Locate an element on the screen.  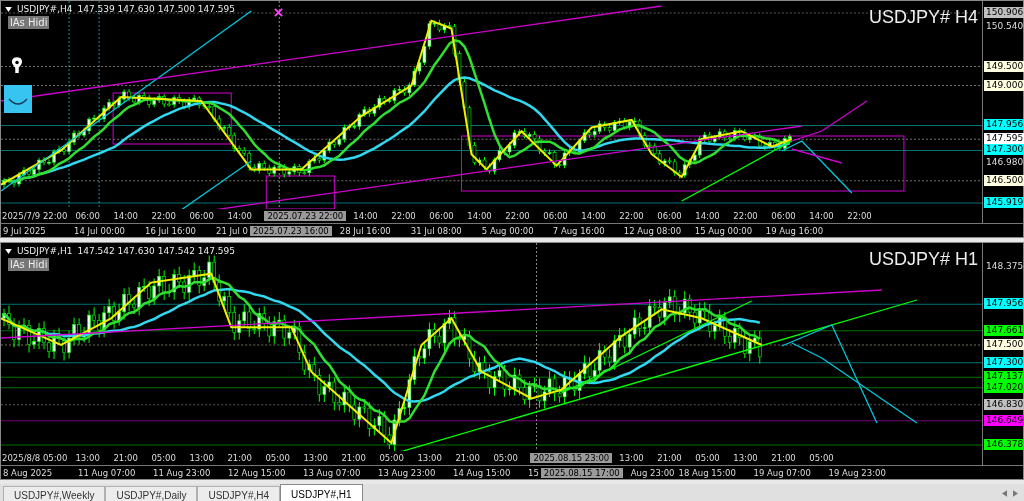
pen-nib-icon is located at coordinates (17, 65).